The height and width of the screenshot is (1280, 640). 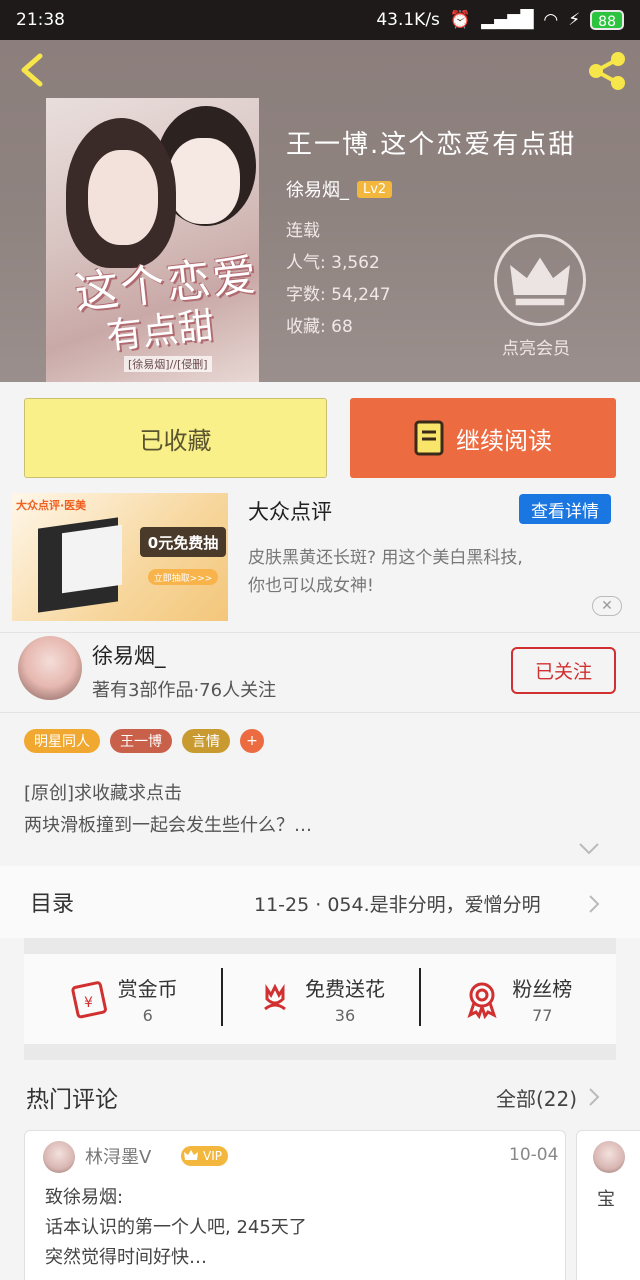 What do you see at coordinates (168, 364) in the screenshot?
I see `cover-tag: [徐易烟]//[侵删]` at bounding box center [168, 364].